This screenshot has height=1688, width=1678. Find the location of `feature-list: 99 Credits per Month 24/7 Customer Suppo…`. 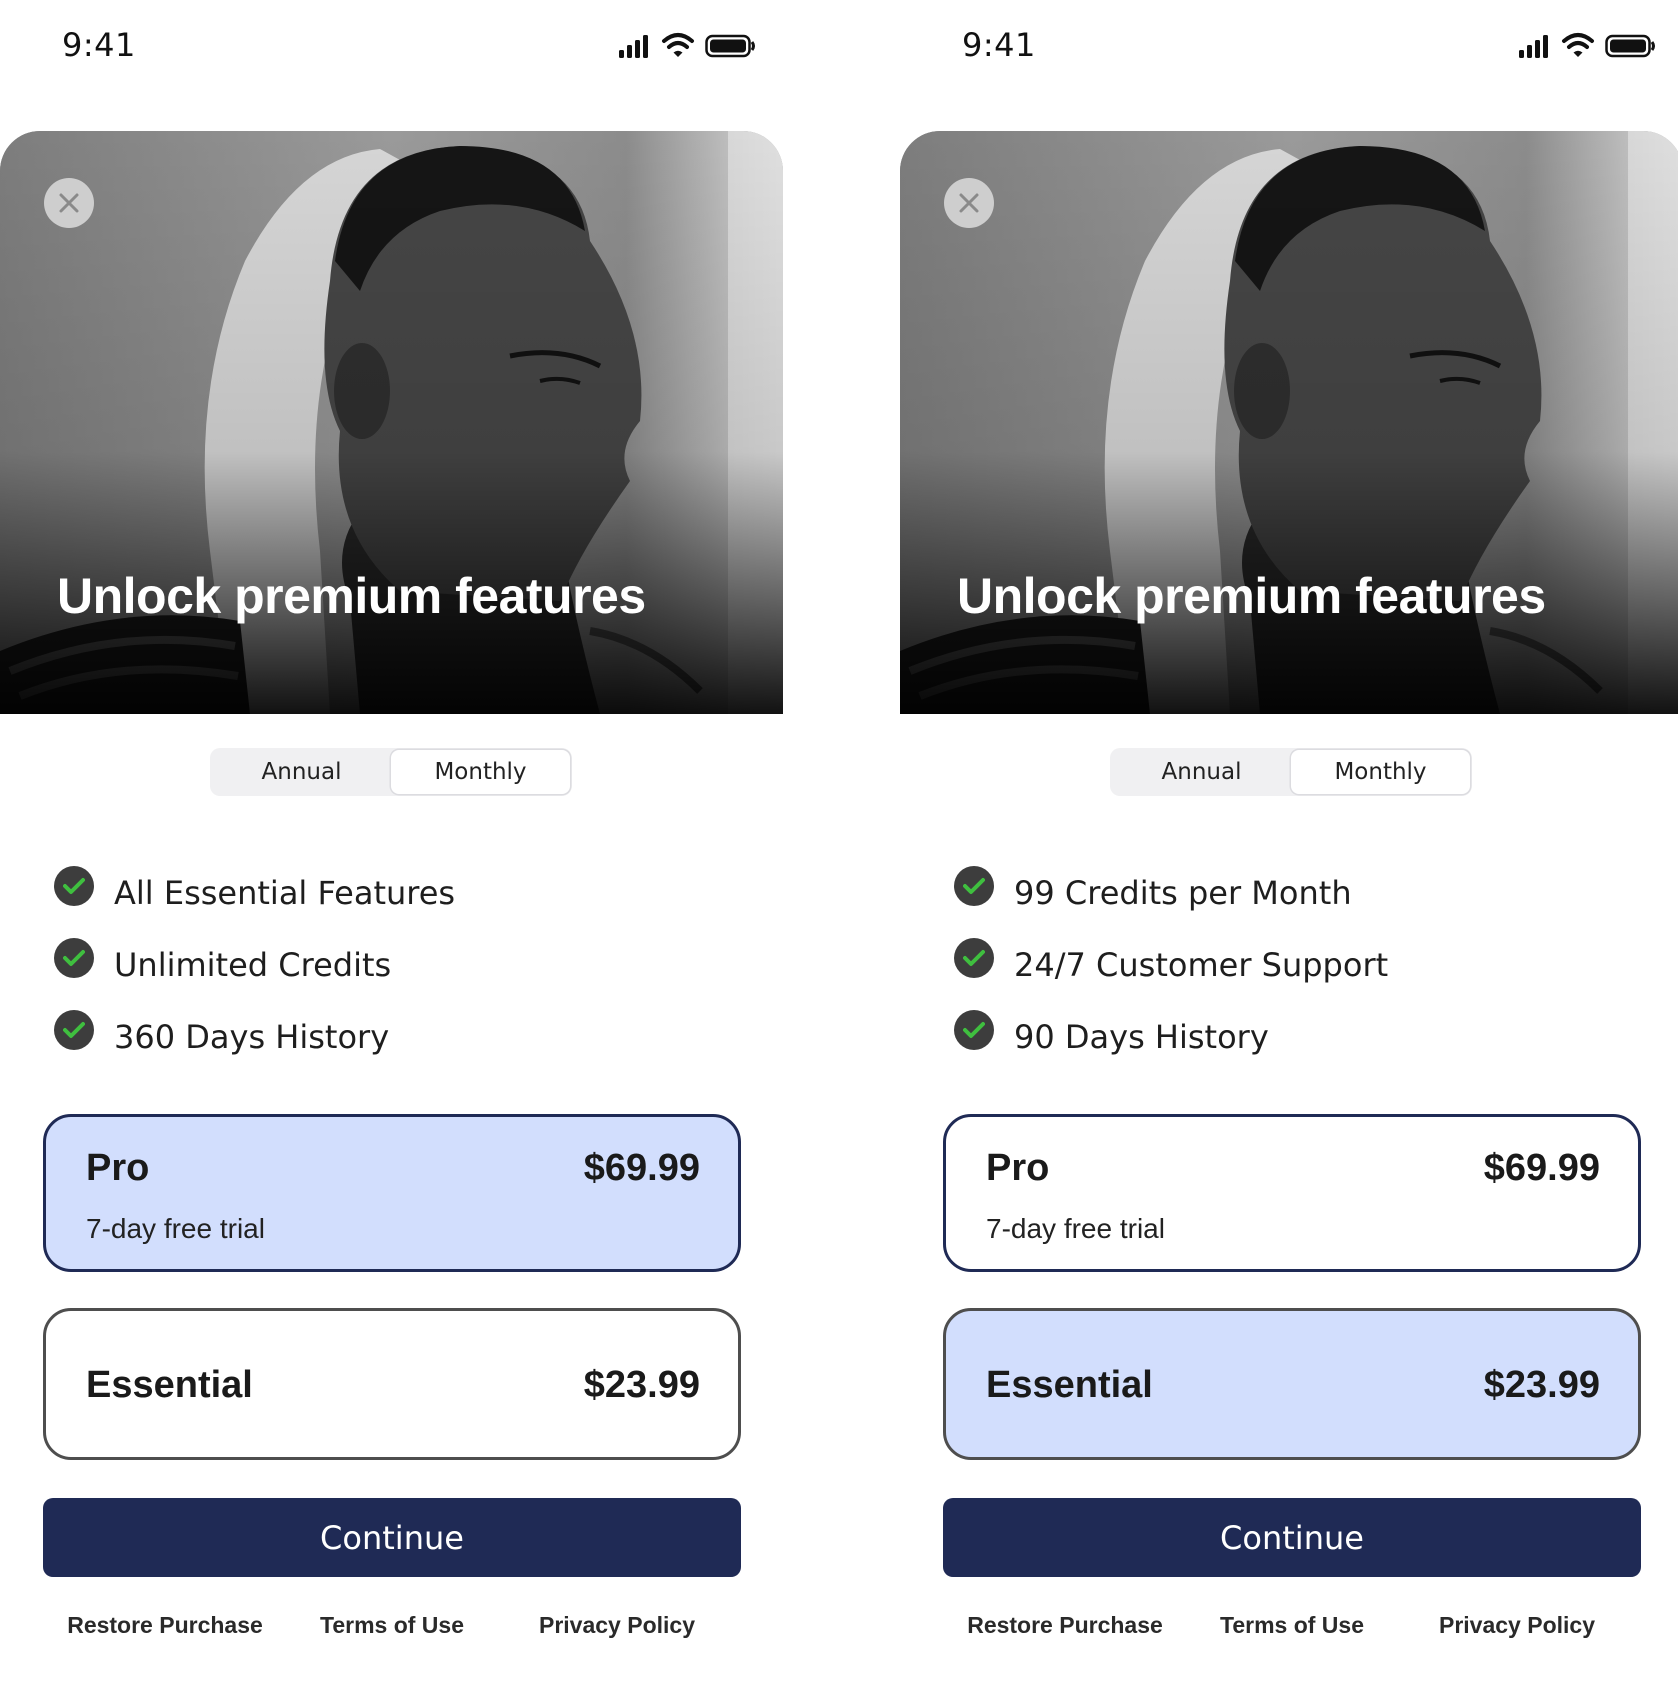

feature-list: 99 Credits per Month 24/7 Customer Suppo… is located at coordinates (1304, 974).